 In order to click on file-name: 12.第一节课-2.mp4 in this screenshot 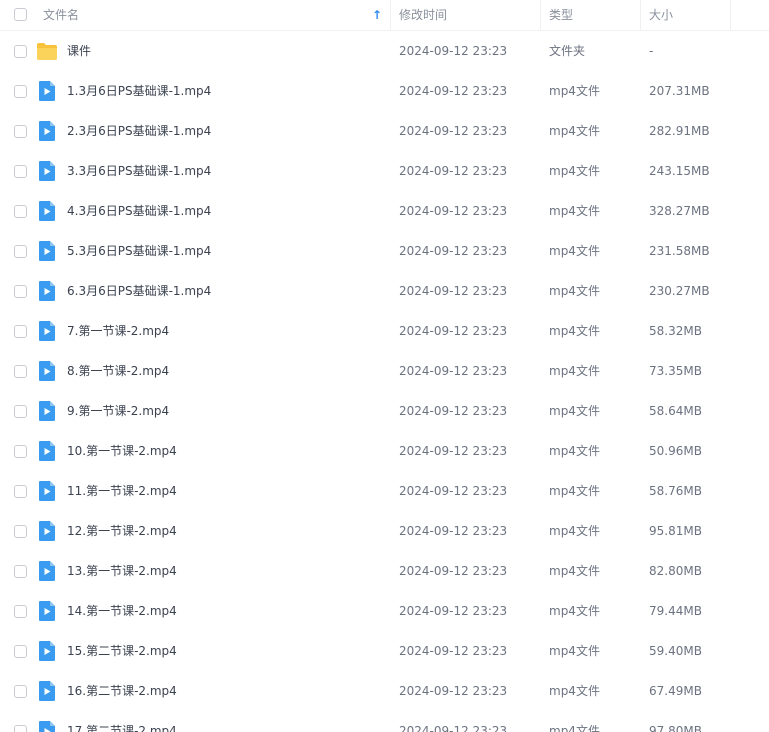, I will do `click(122, 531)`.